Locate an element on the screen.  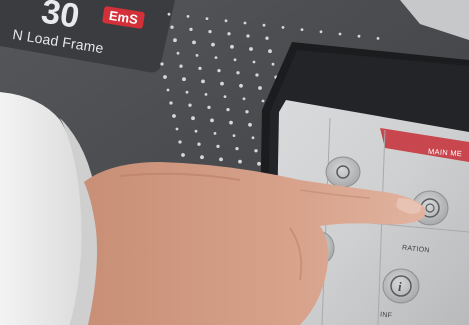
brand-label-area: EmS N Load Frame is located at coordinates (87, 35).